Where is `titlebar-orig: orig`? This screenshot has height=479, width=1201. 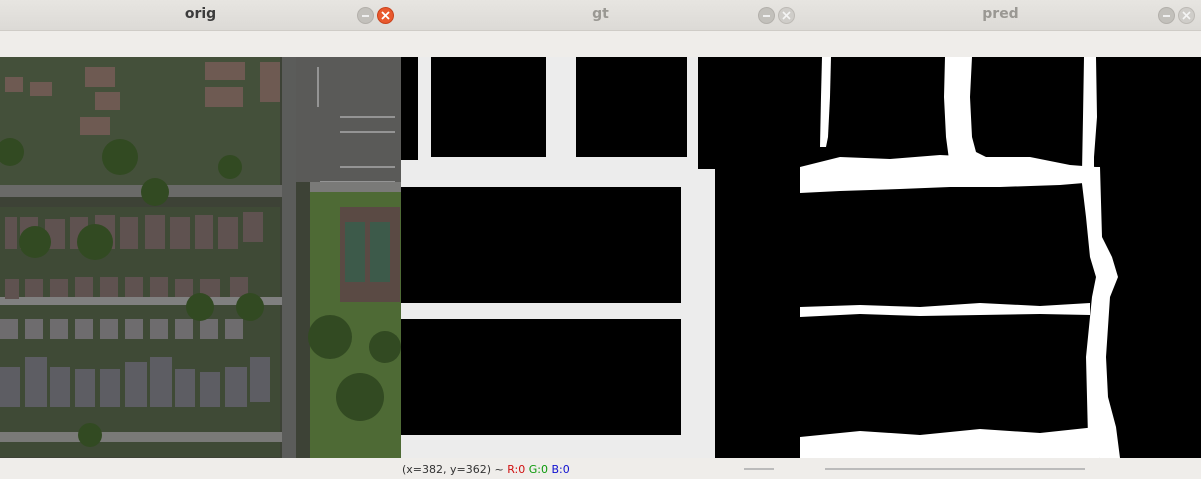
titlebar-orig: orig is located at coordinates (200, 15).